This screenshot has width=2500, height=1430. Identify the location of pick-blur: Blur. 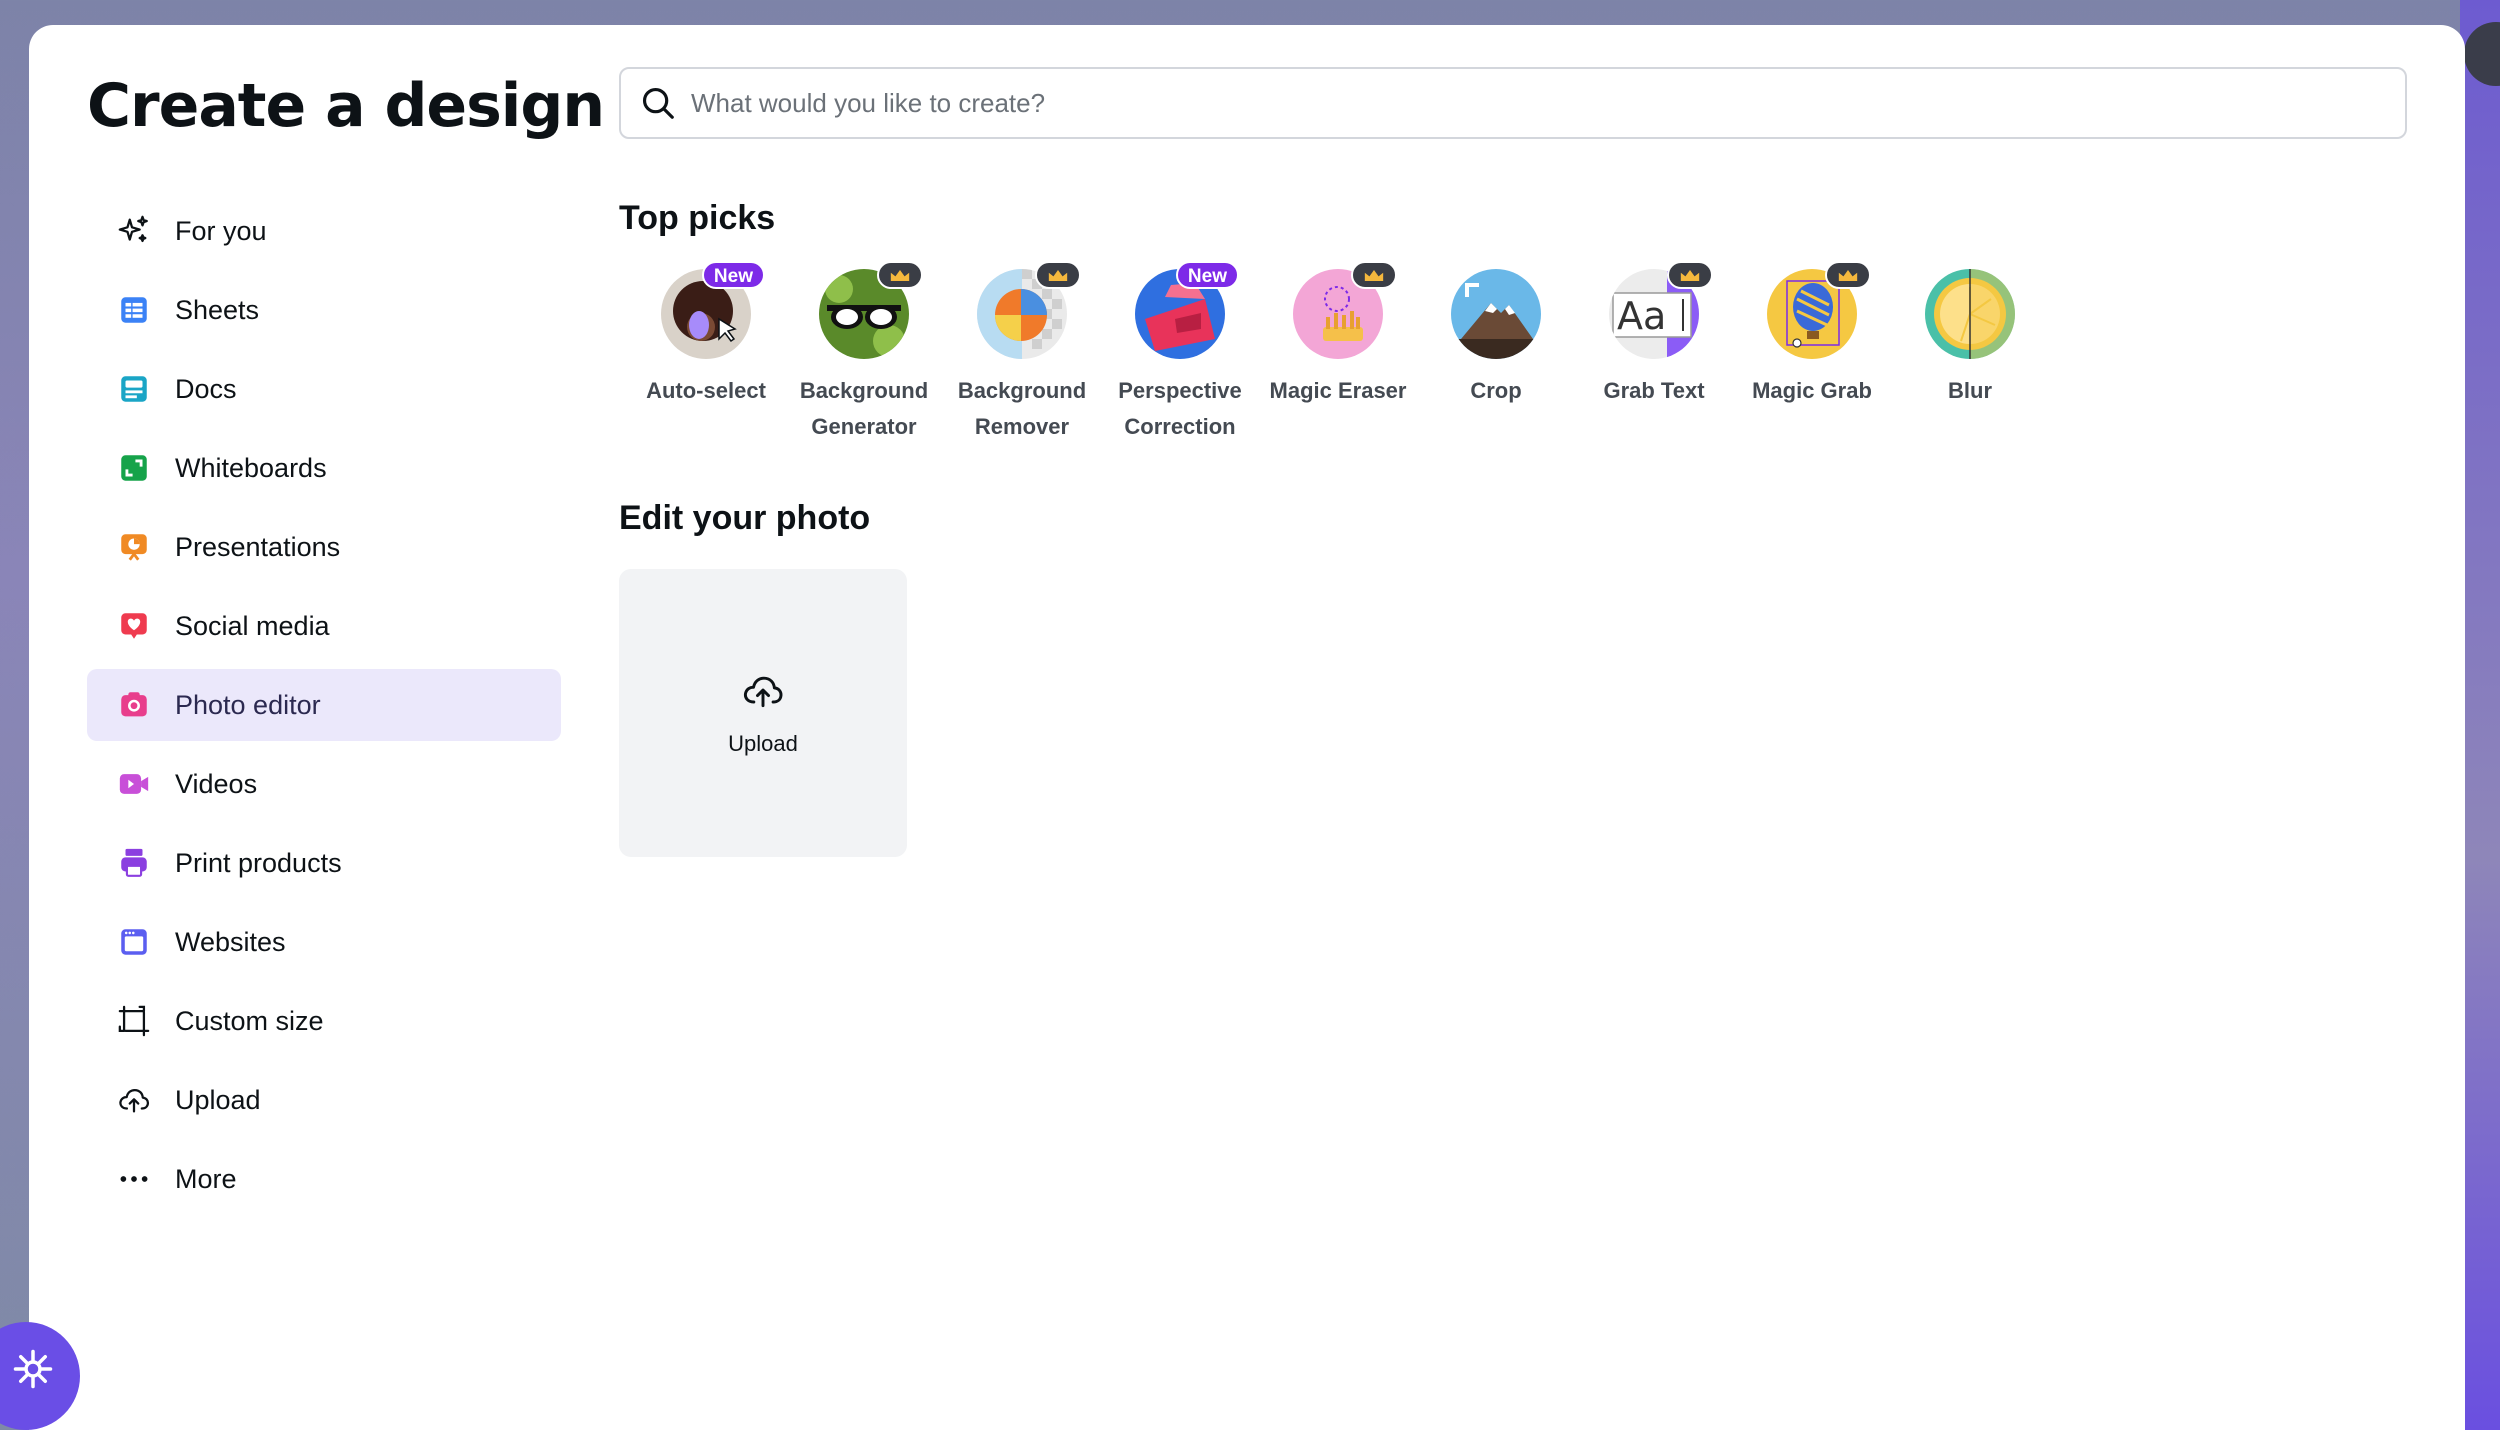
(1970, 357).